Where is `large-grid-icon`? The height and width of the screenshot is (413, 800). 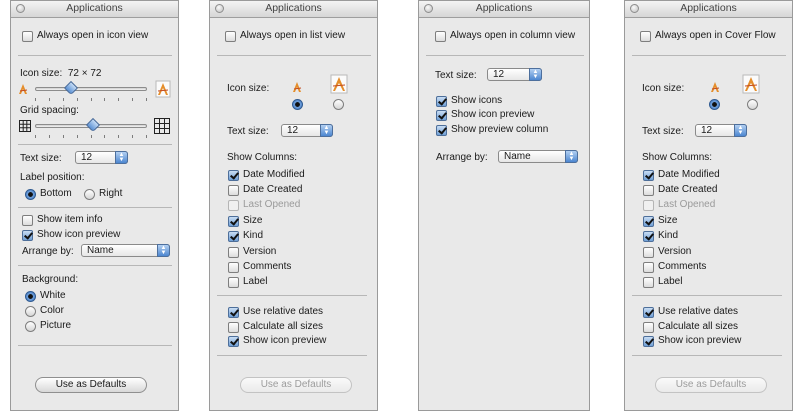 large-grid-icon is located at coordinates (162, 126).